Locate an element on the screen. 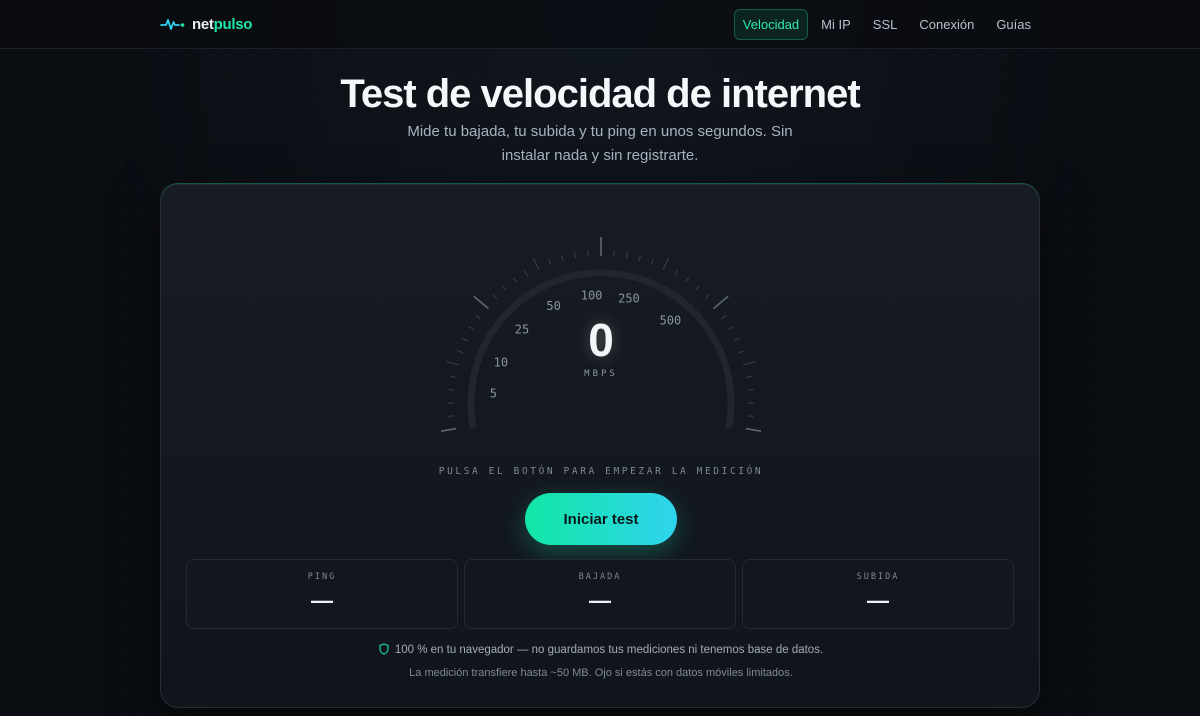  nav-item-conexion: Conexión is located at coordinates (946, 24).